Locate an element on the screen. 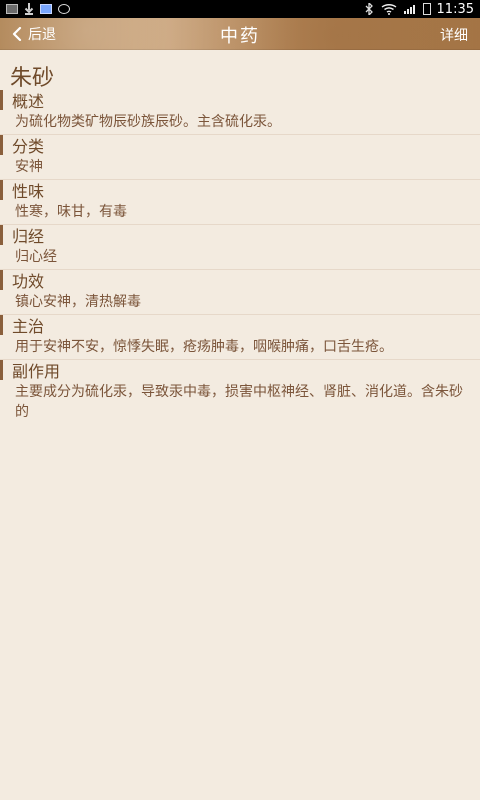 The image size is (480, 800). top-bar: 后退 中药 详细 is located at coordinates (240, 34).